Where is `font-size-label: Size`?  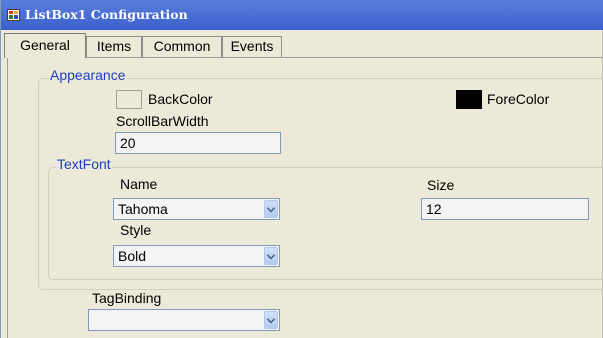 font-size-label: Size is located at coordinates (441, 185).